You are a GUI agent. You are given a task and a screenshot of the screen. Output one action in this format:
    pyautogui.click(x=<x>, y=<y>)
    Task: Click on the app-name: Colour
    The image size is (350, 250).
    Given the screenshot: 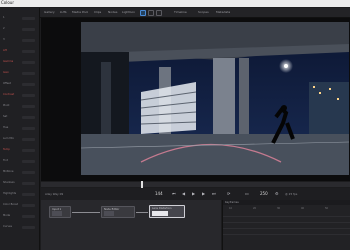 What is the action you would take?
    pyautogui.click(x=7, y=2)
    